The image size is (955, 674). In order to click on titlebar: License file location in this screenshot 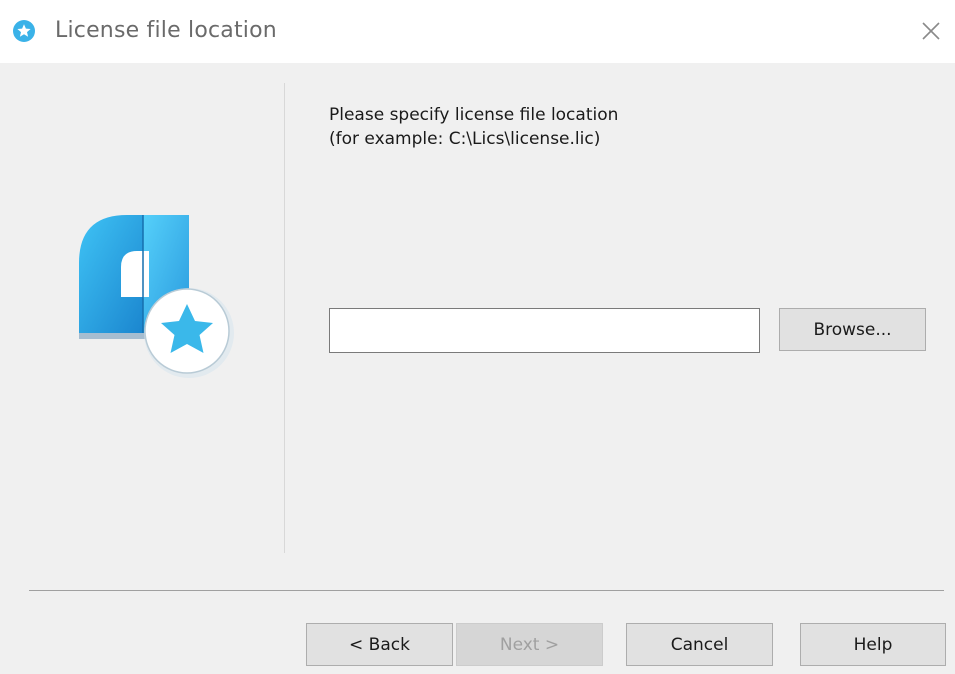, I will do `click(477, 31)`.